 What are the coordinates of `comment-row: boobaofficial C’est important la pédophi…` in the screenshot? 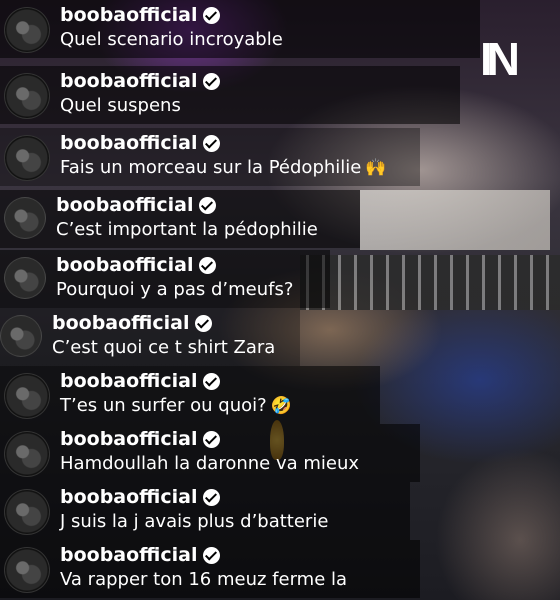 It's located at (182, 219).